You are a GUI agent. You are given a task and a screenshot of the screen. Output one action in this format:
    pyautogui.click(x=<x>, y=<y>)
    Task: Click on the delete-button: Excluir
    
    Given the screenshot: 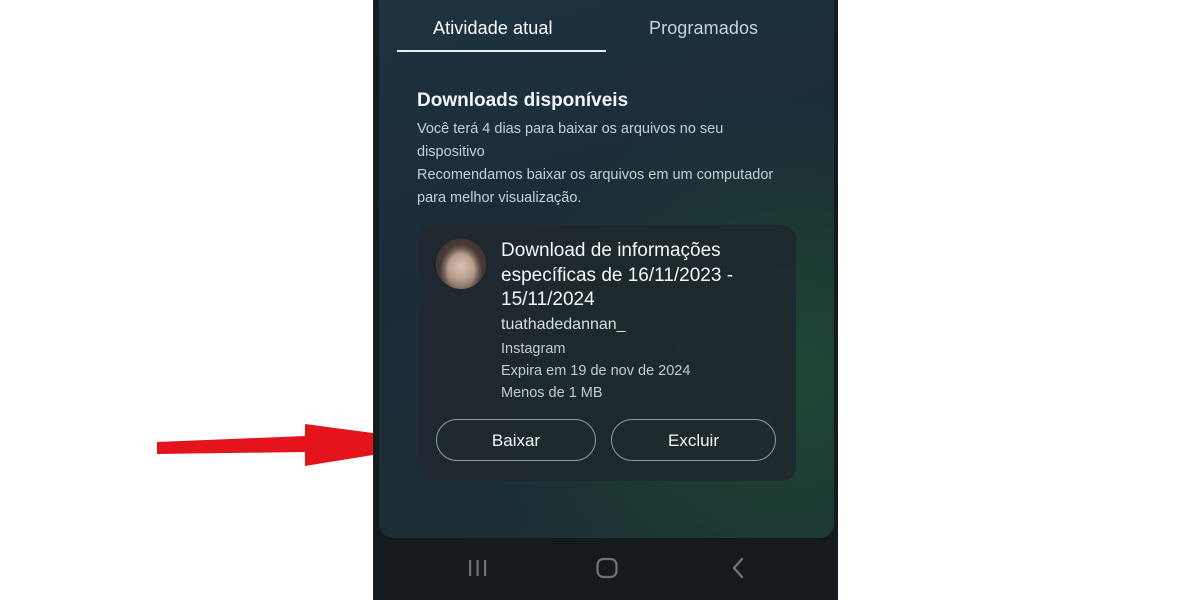 What is the action you would take?
    pyautogui.click(x=693, y=440)
    